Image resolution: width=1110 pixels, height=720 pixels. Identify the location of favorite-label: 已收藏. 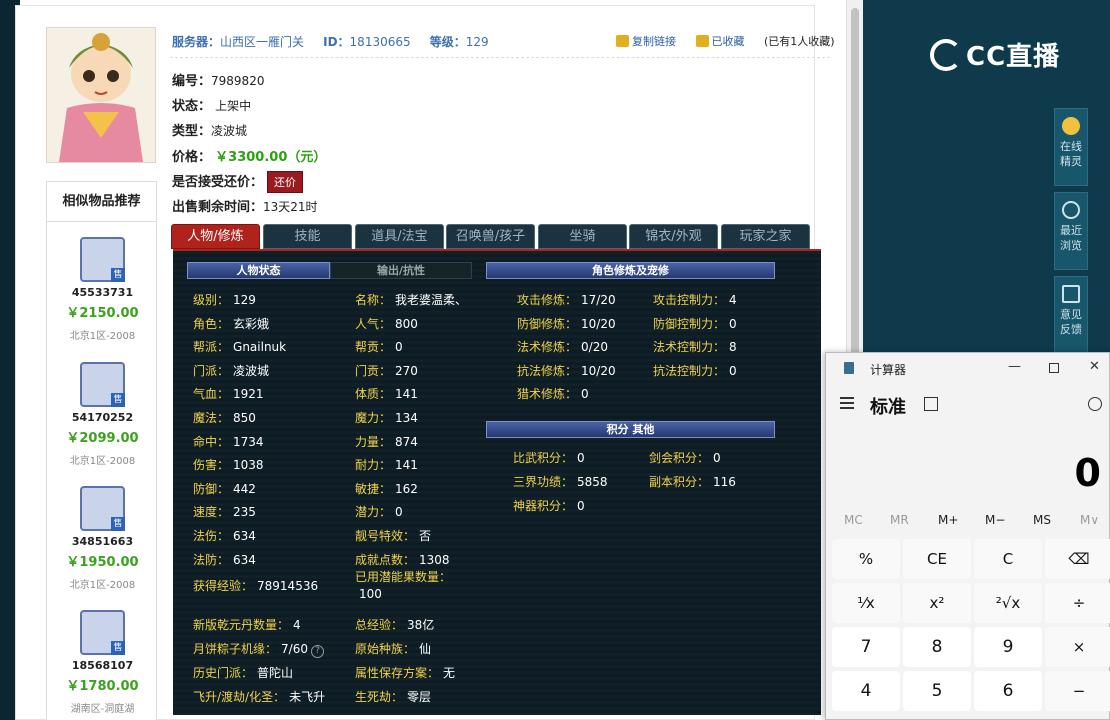
(728, 41).